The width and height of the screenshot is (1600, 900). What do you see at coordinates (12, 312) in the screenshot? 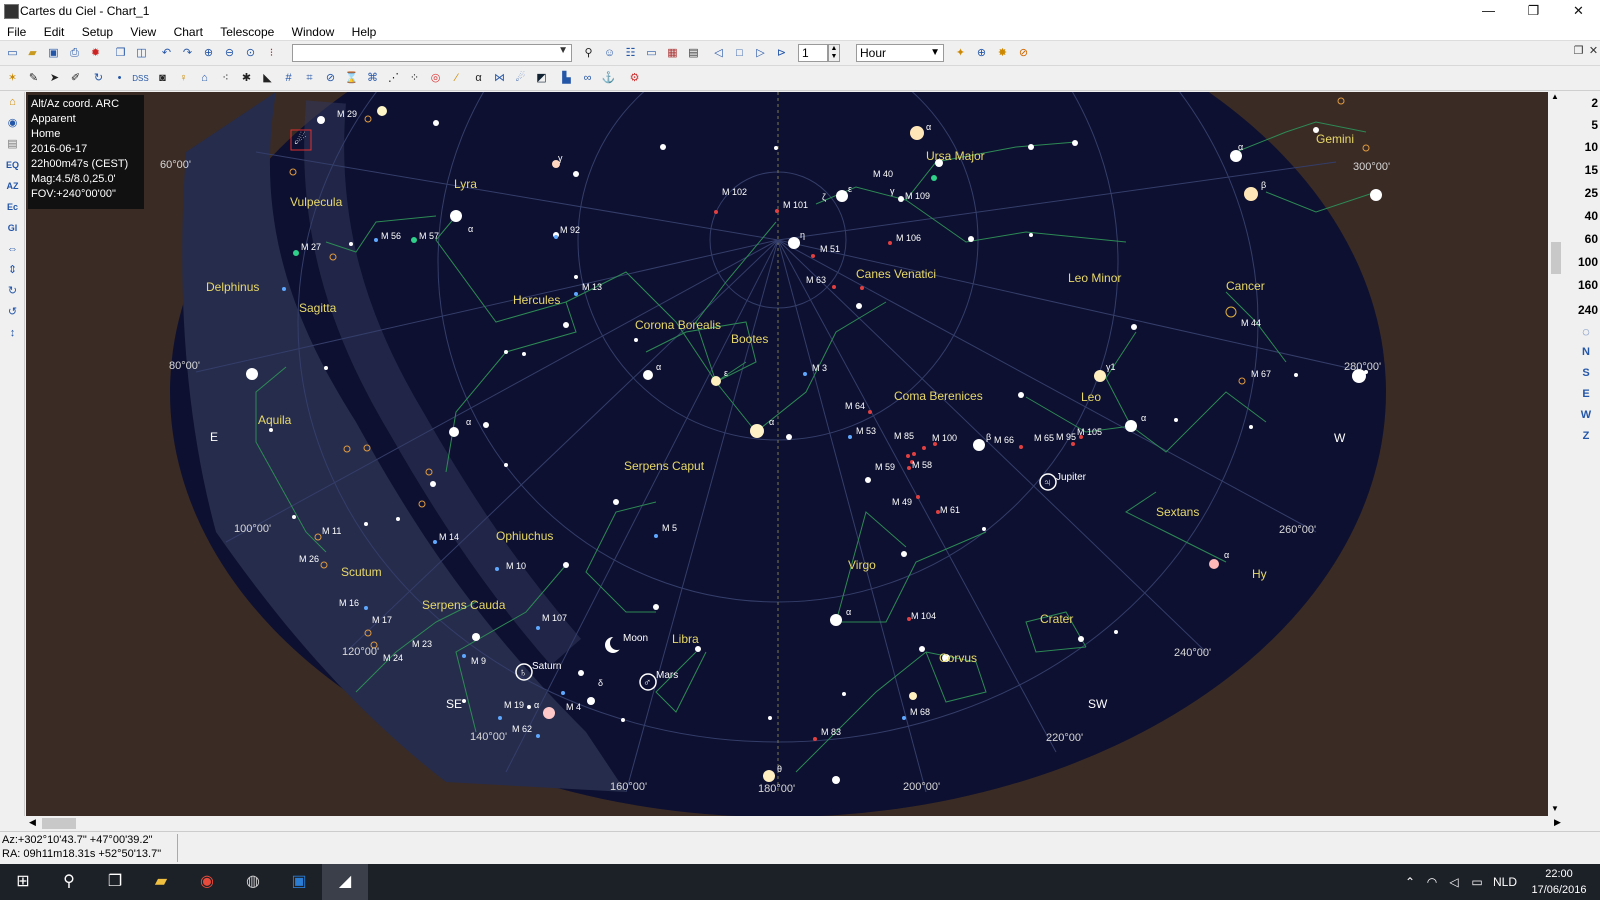
I see `rotate-left-icon: ↺` at bounding box center [12, 312].